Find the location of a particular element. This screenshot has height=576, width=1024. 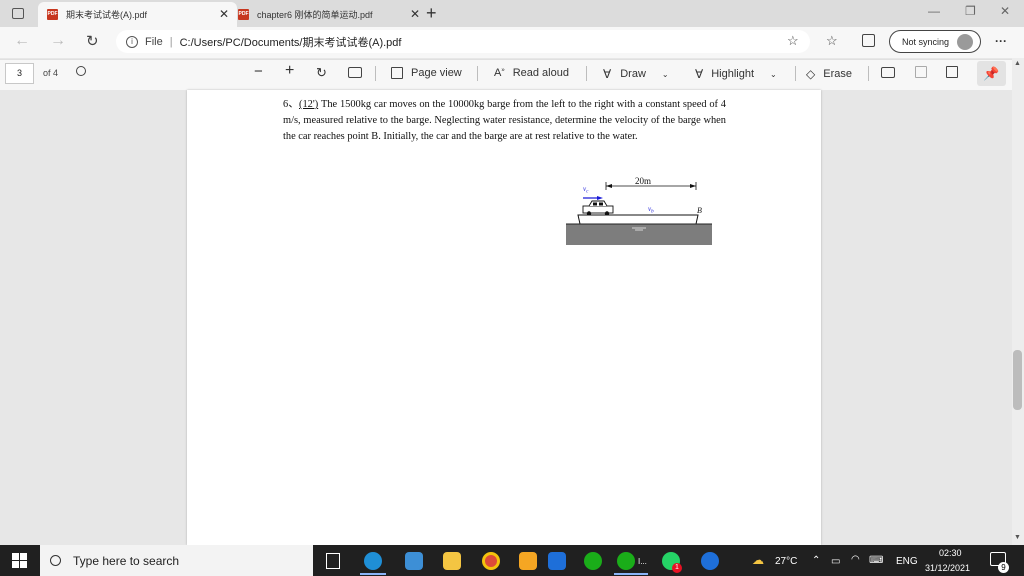

weather-temperature: 27°C is located at coordinates (786, 561).